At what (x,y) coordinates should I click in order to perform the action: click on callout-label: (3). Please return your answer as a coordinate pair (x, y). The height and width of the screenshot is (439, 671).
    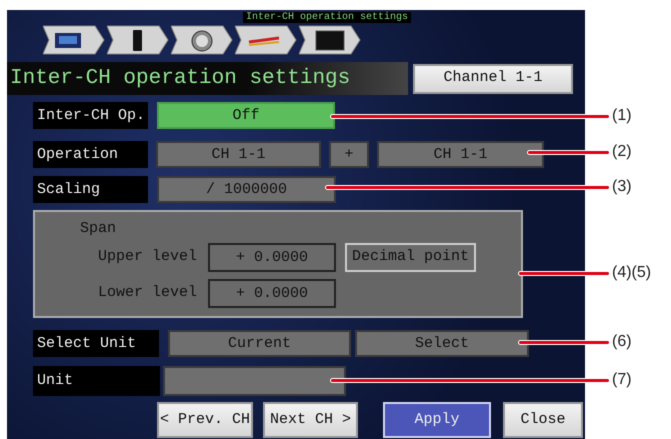
    Looking at the image, I should click on (622, 187).